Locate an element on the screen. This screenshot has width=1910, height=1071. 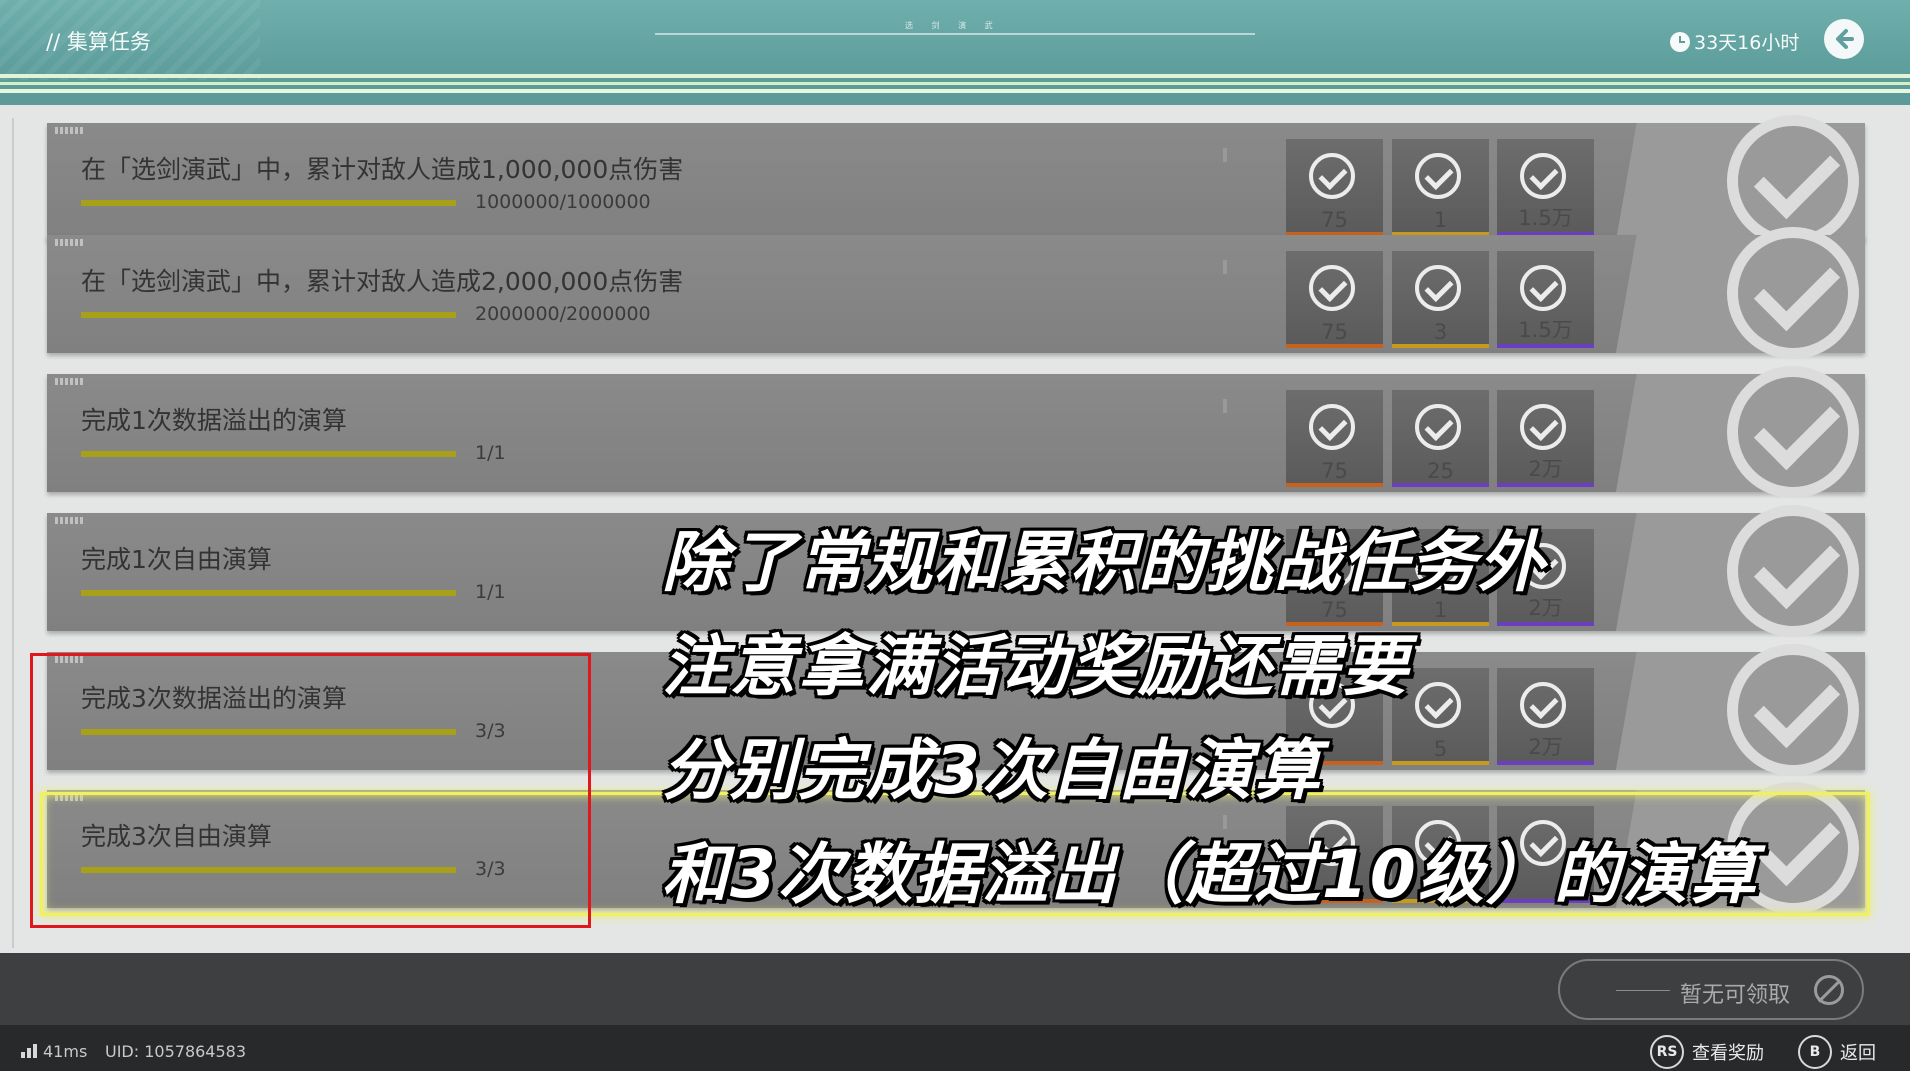
claim-all-label: 暂无可领取 is located at coordinates (1735, 995).